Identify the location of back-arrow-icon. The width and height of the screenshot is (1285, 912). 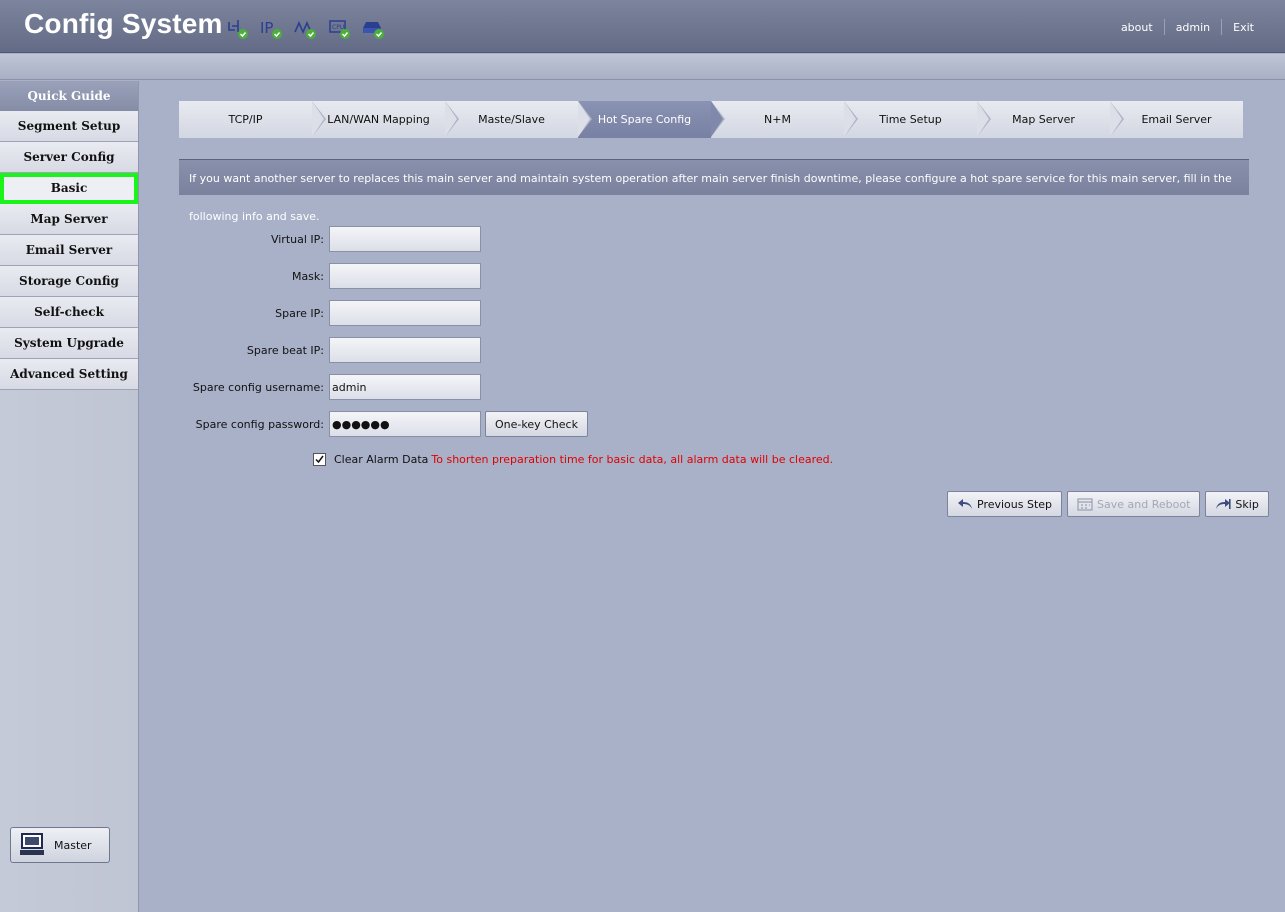
(965, 504).